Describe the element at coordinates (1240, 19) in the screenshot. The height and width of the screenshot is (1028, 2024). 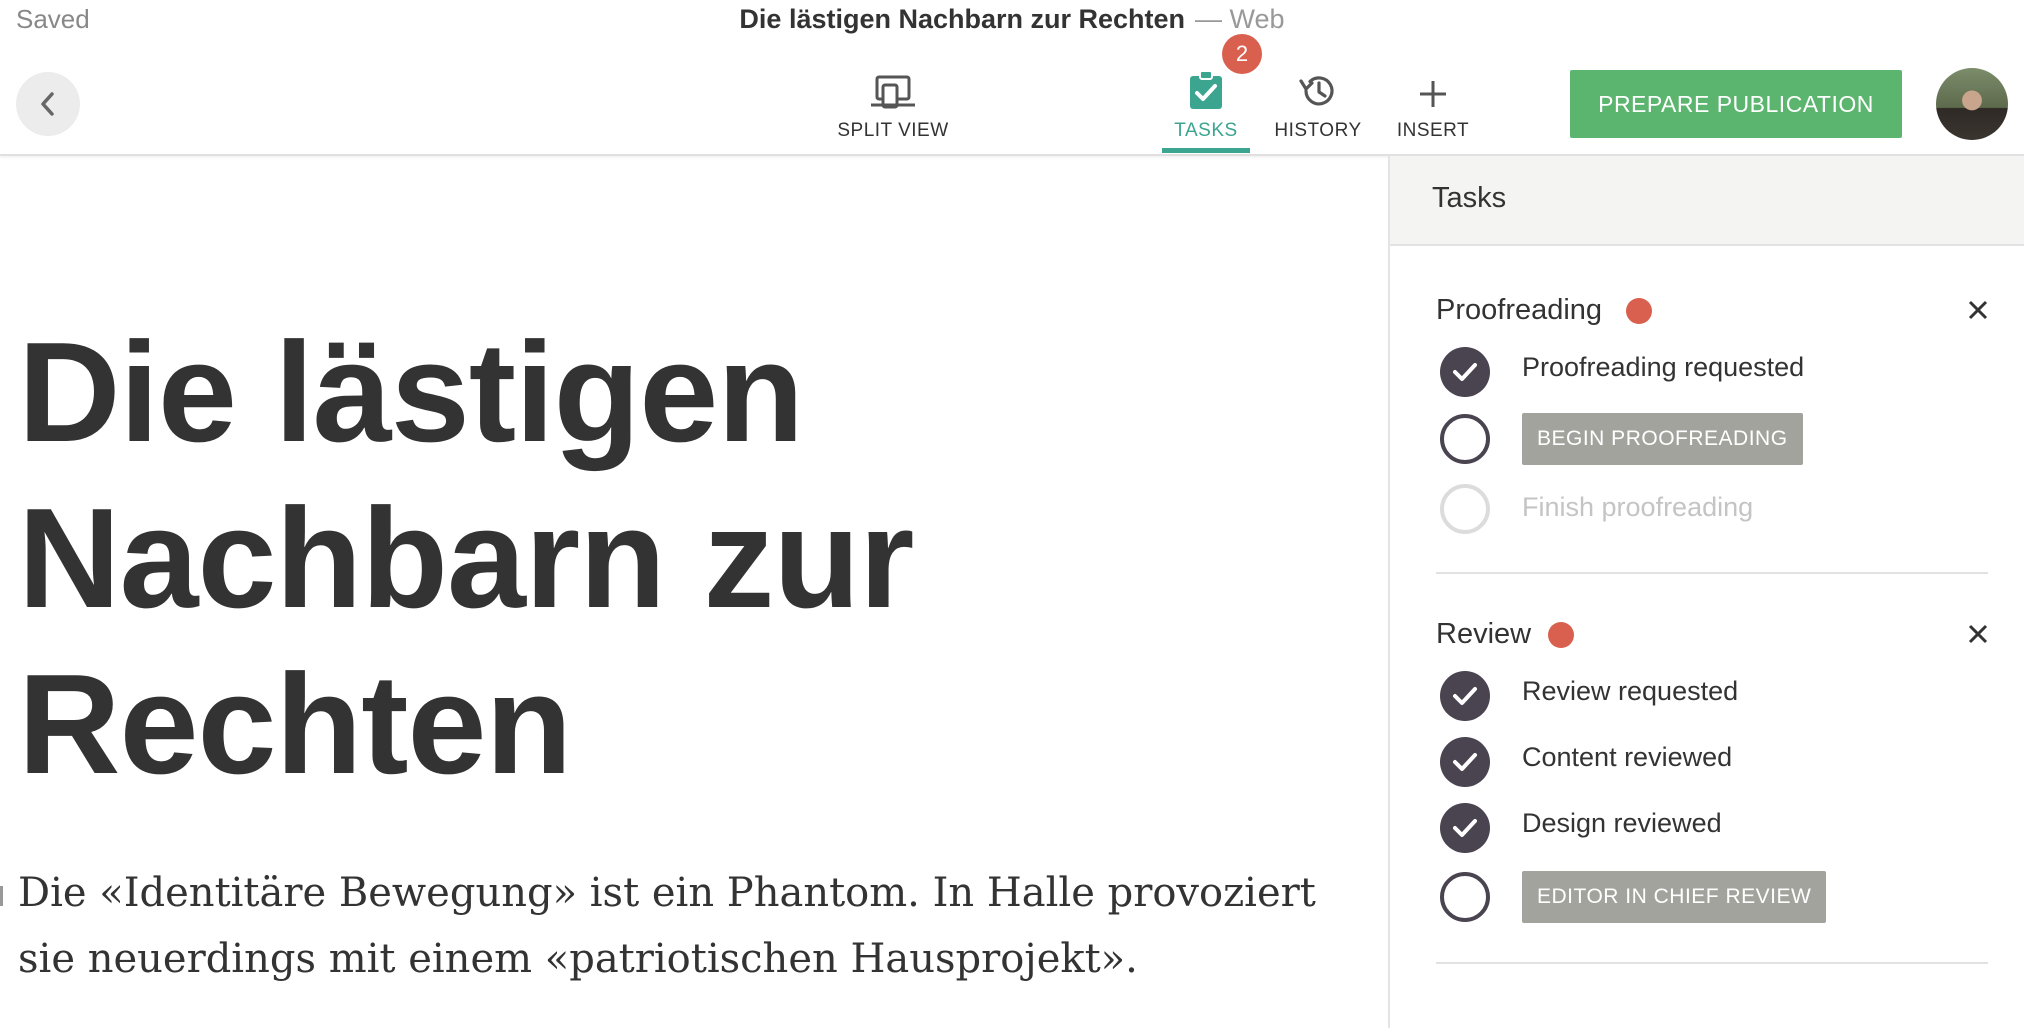
I see `document-channel: — Web` at that location.